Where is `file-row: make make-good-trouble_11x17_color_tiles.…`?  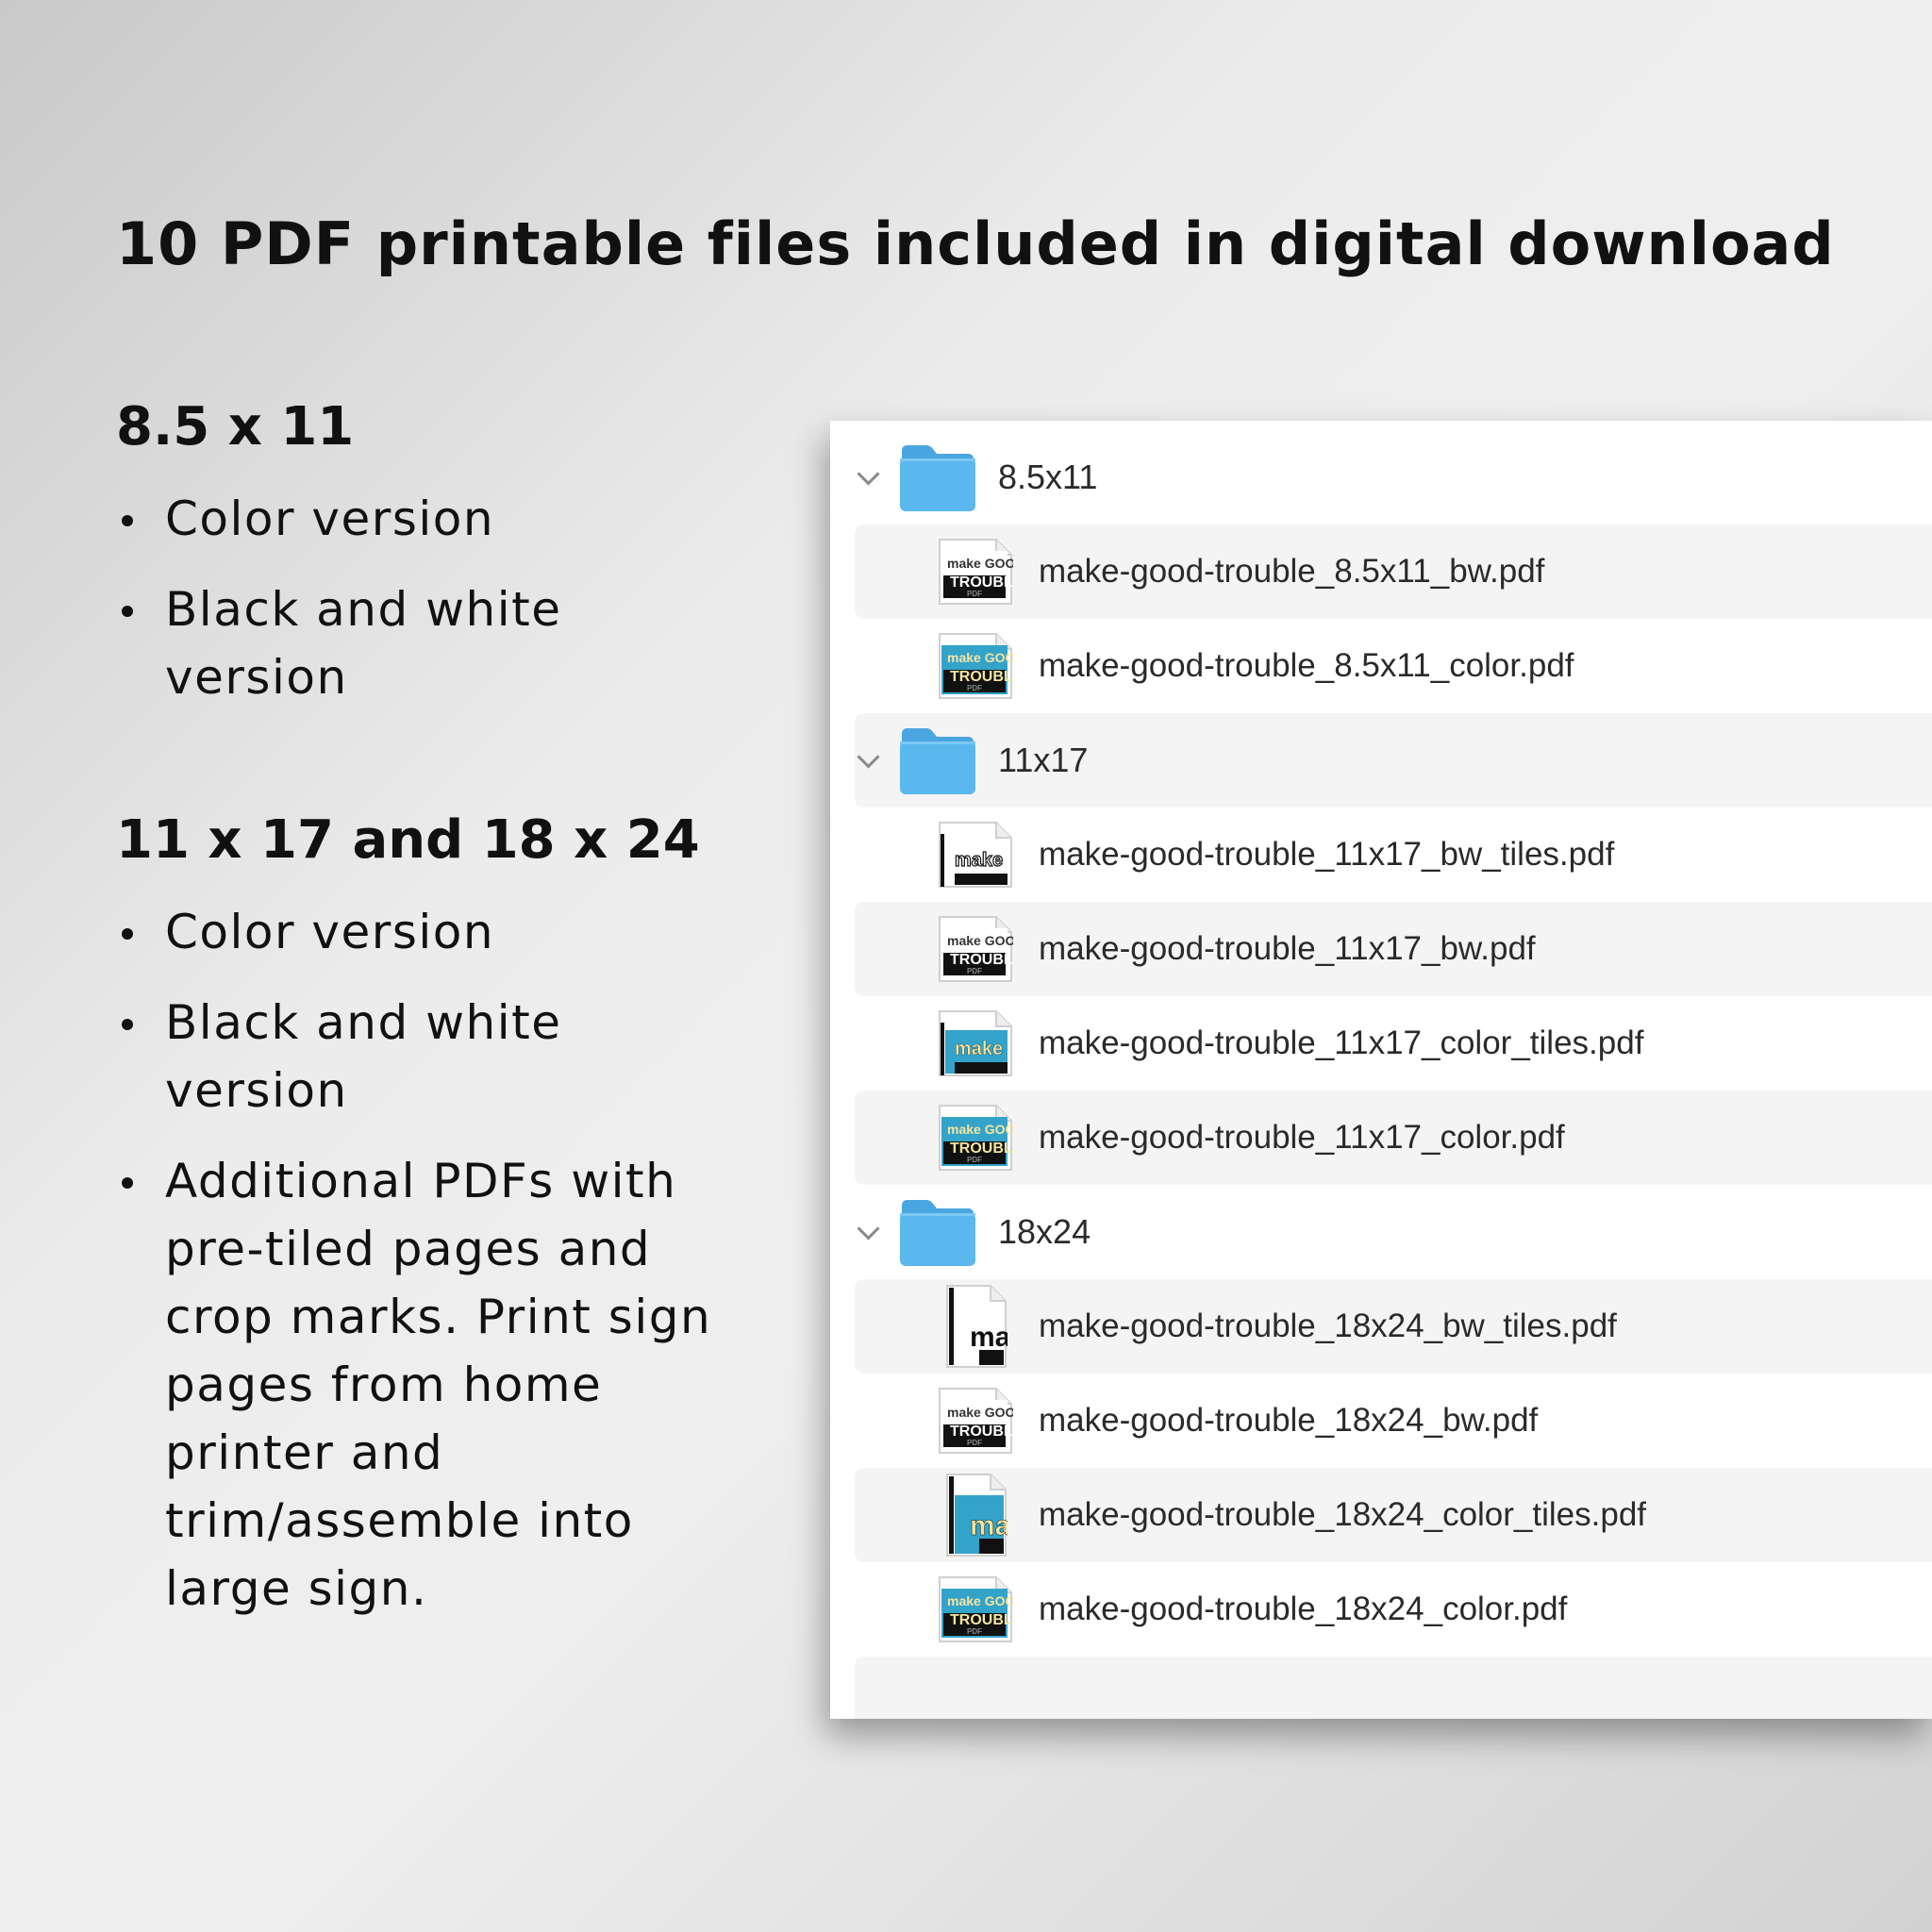 file-row: make make-good-trouble_11x17_color_tiles.… is located at coordinates (1381, 1043).